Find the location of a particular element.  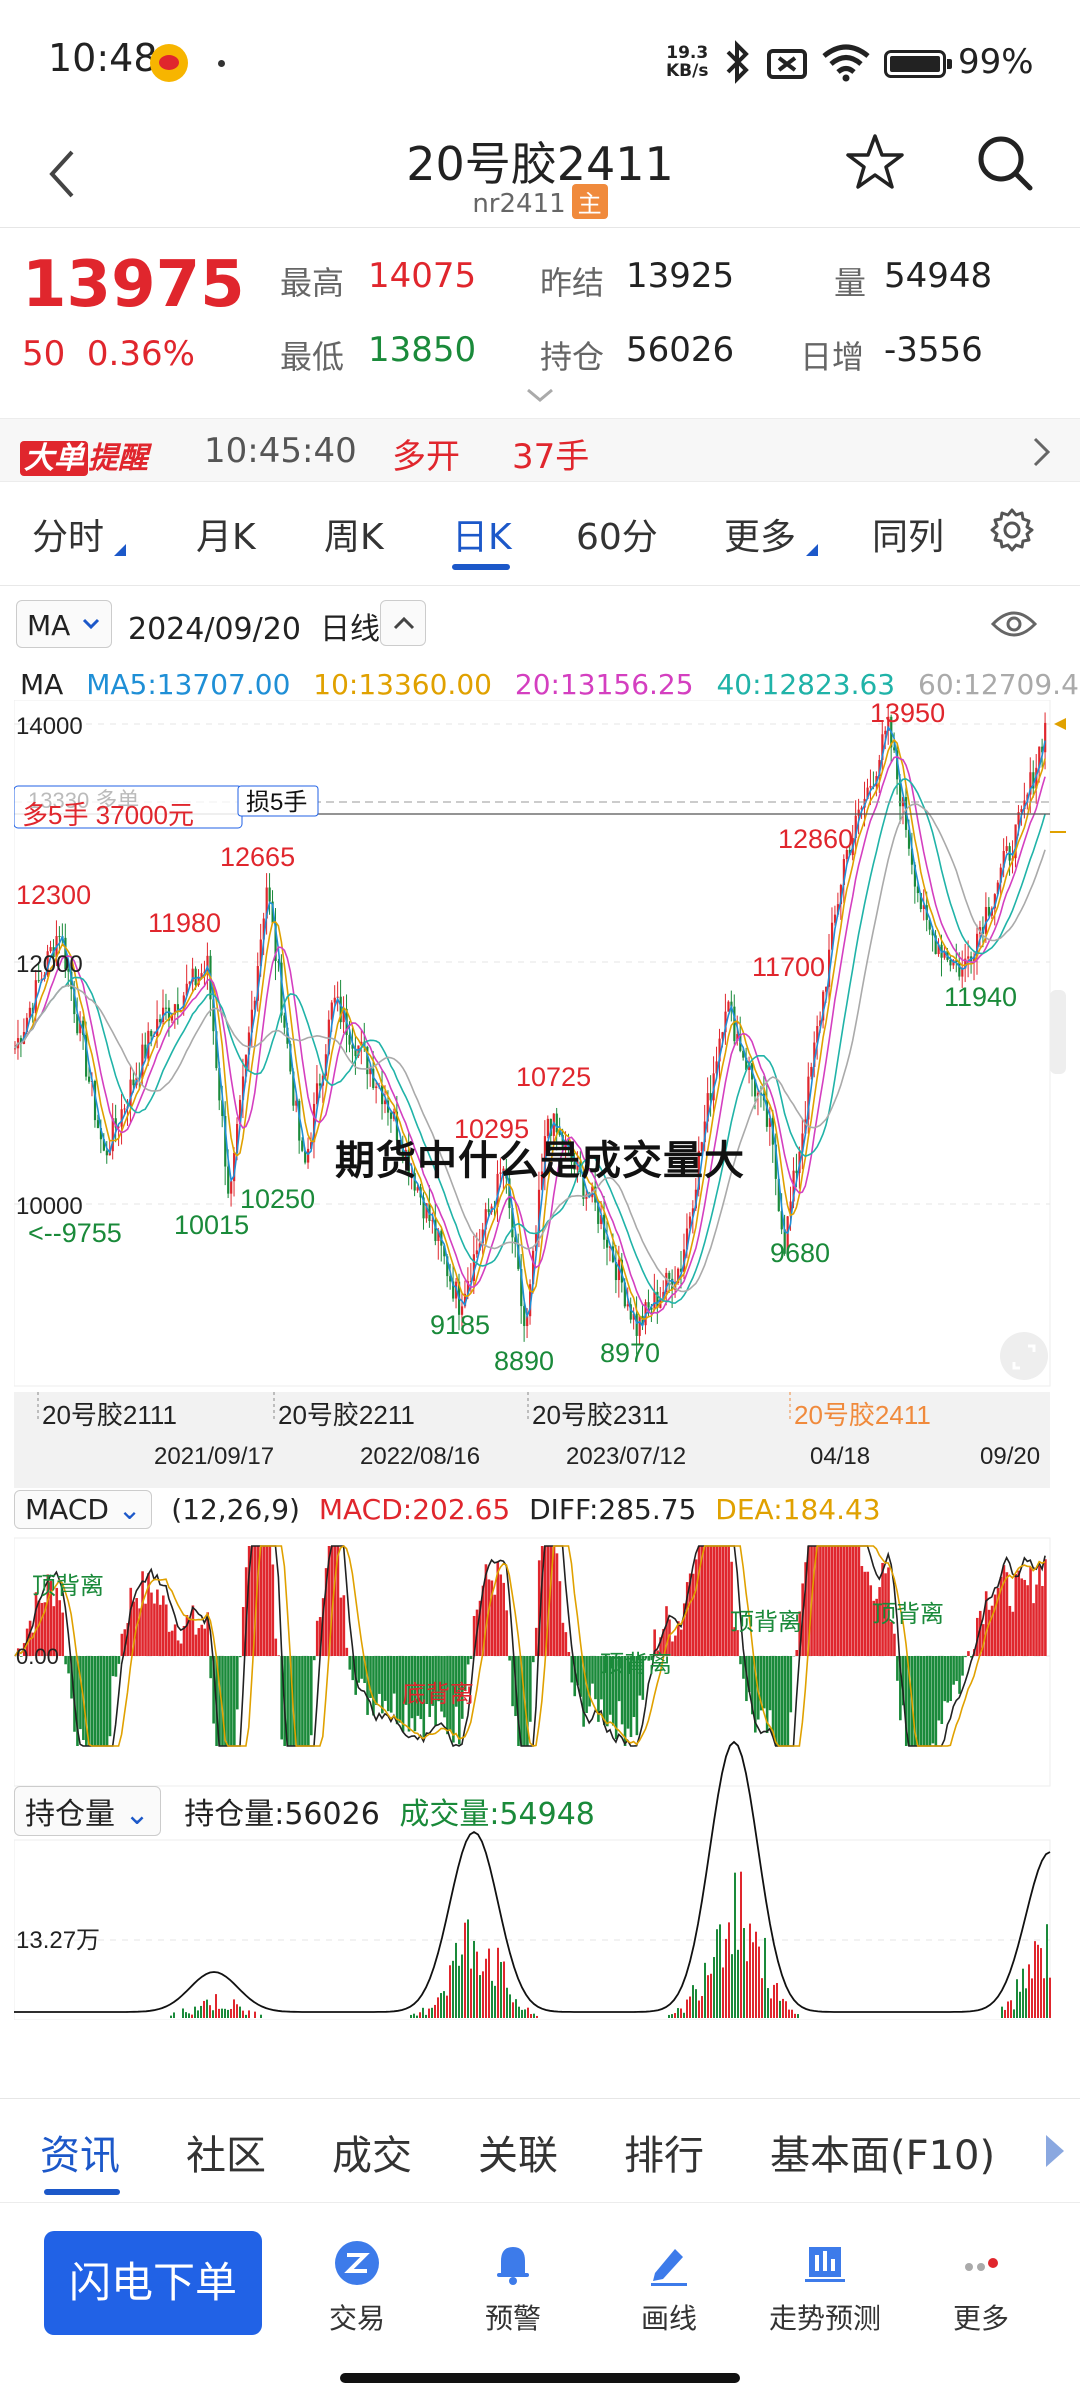

fullscreen-icon is located at coordinates (1024, 1356).